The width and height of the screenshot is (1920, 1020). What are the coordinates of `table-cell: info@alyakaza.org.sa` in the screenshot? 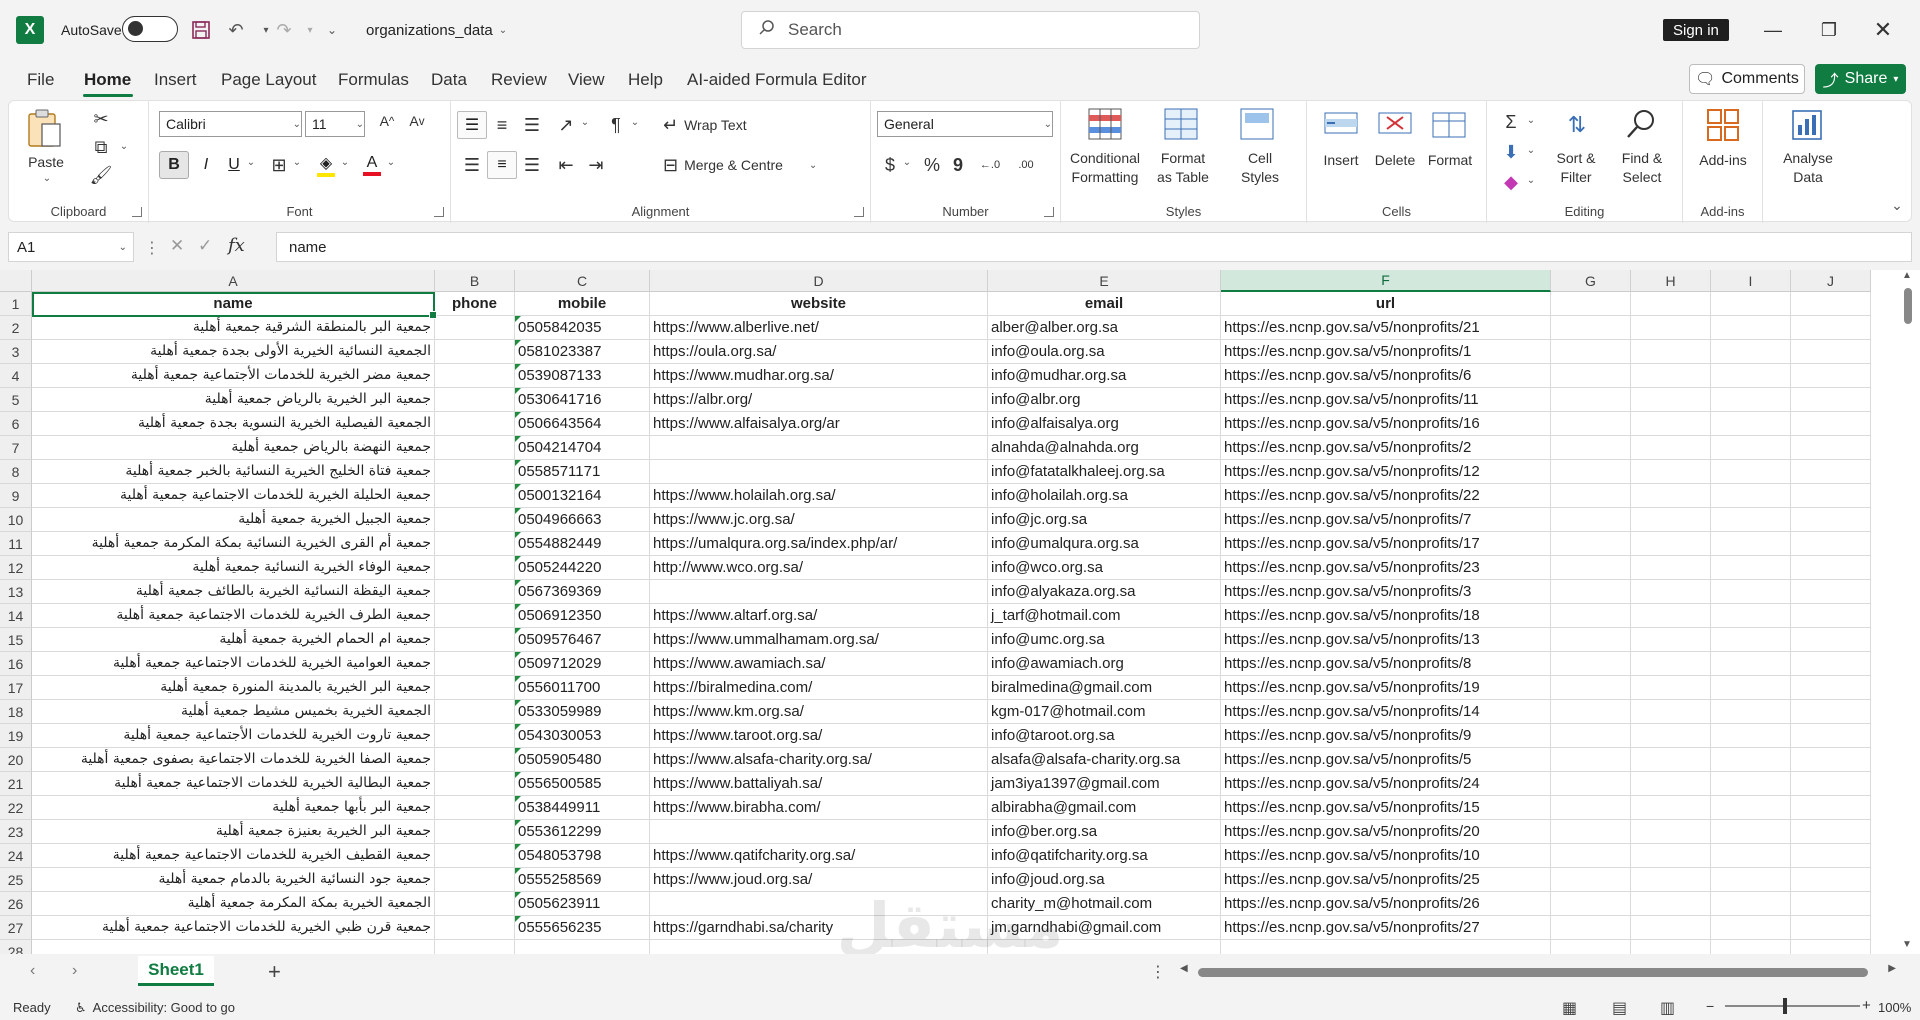 It's located at (1104, 592).